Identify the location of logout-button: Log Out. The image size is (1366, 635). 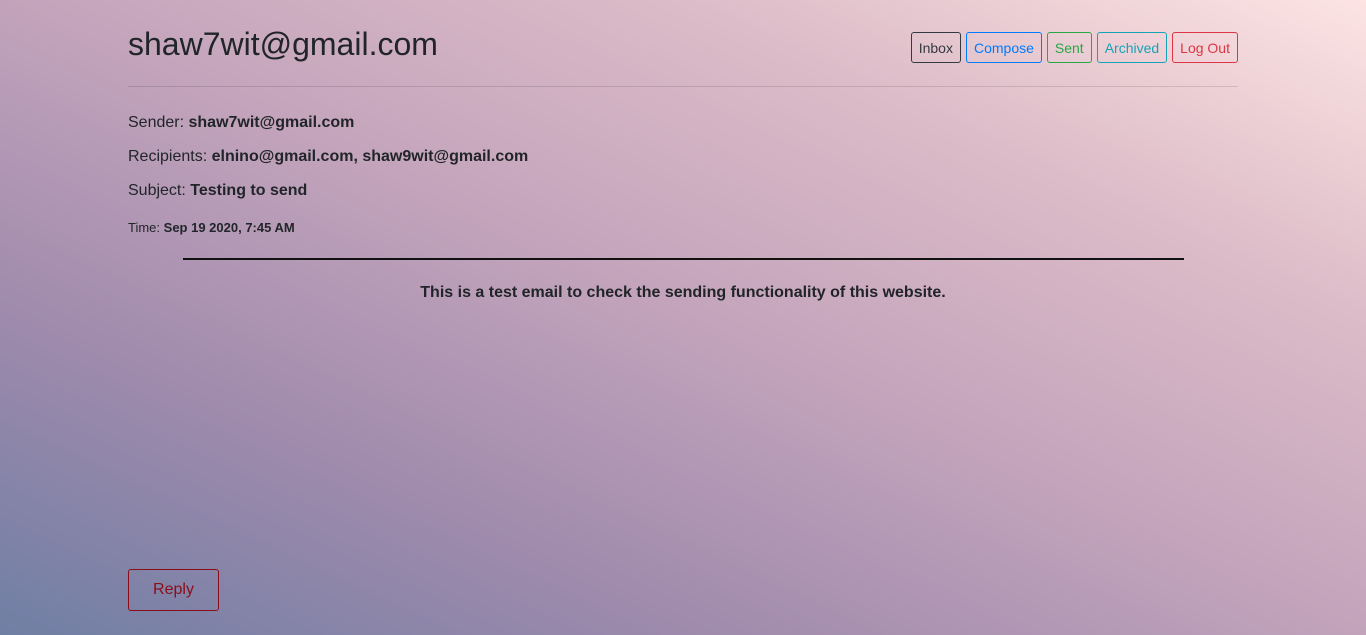
(1205, 47).